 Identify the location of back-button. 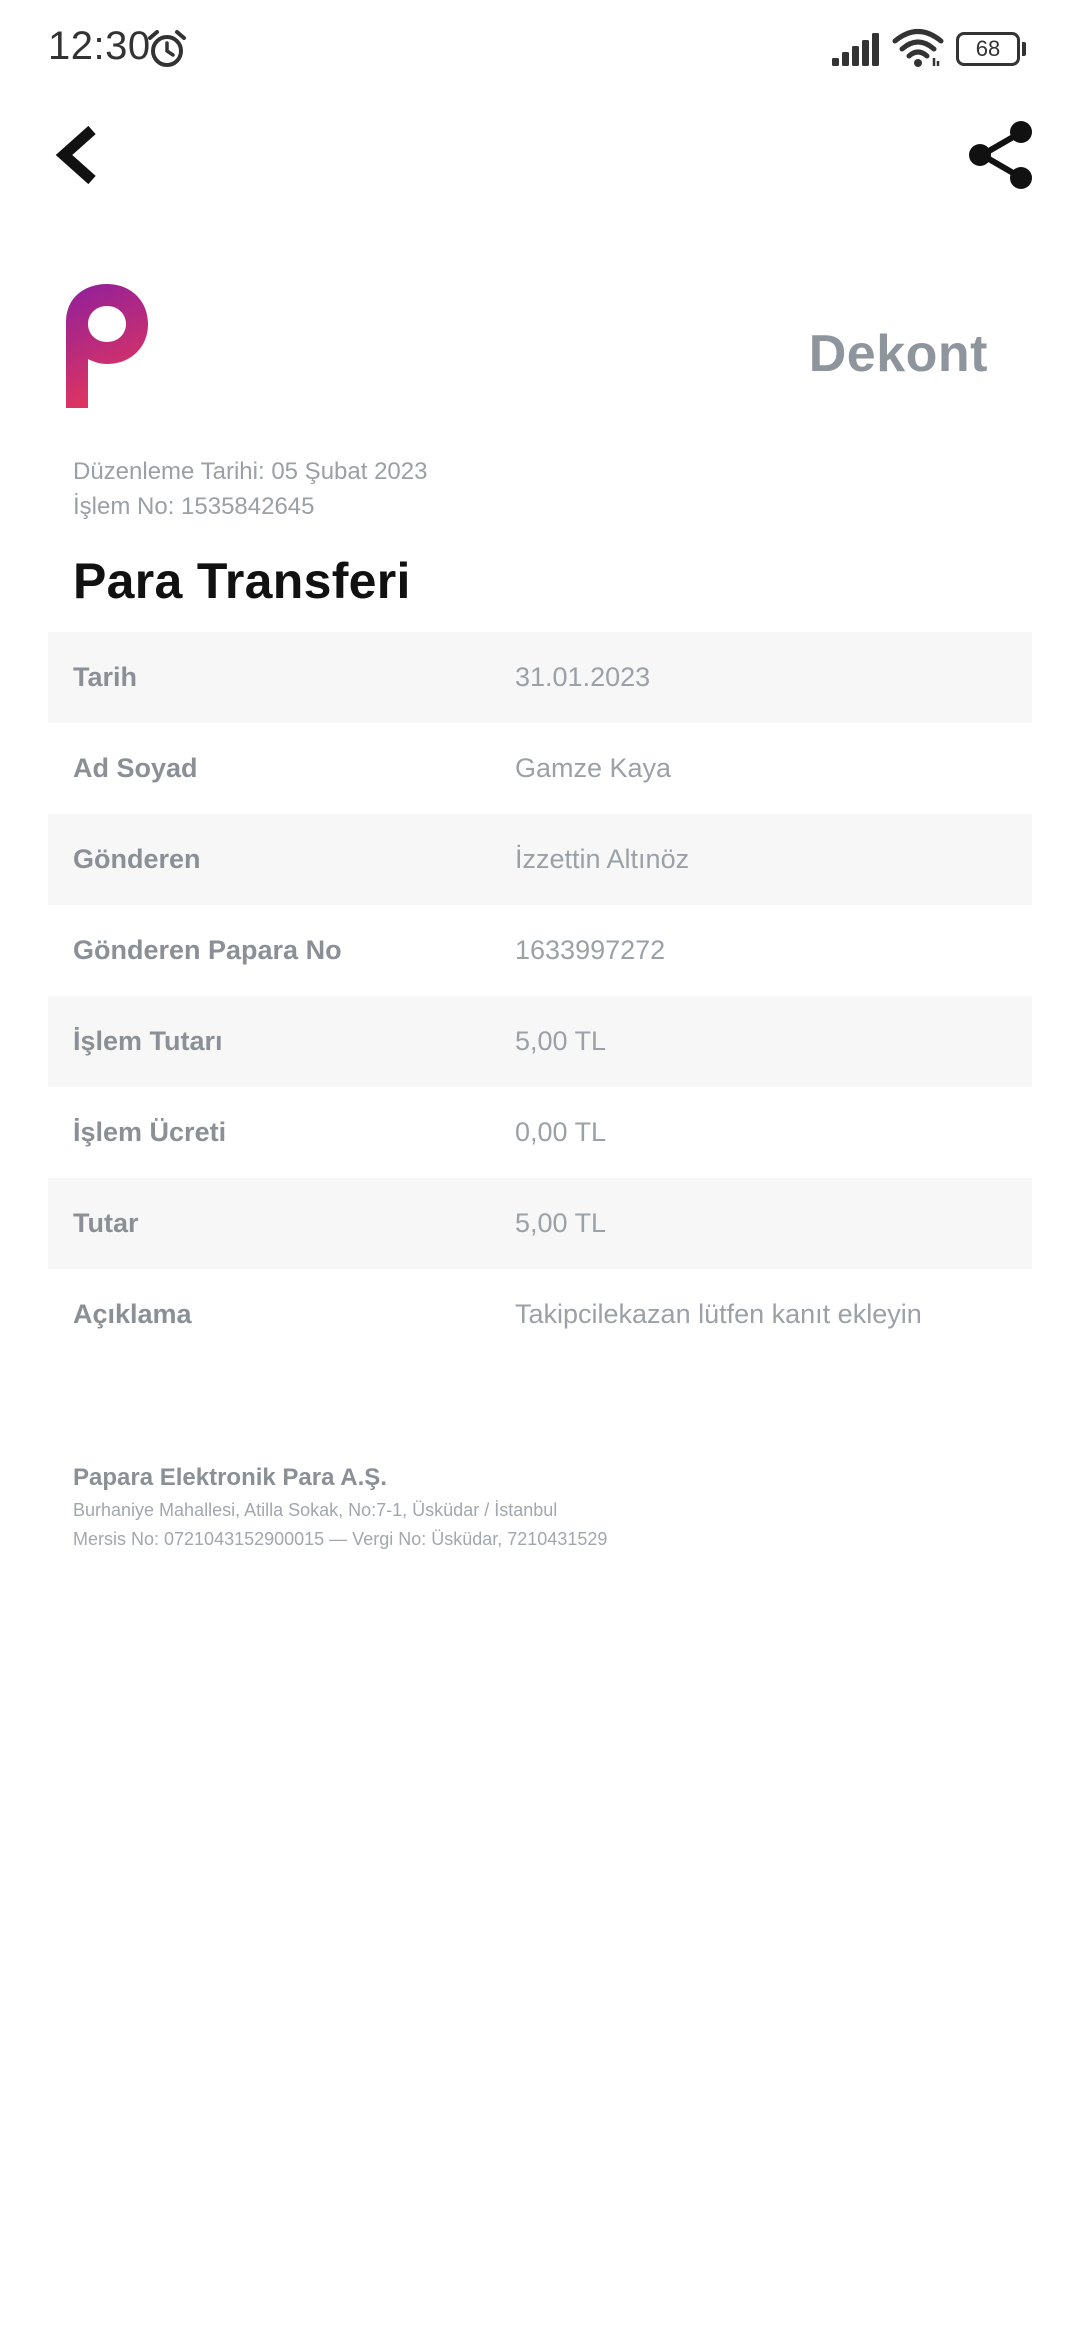
(80, 155).